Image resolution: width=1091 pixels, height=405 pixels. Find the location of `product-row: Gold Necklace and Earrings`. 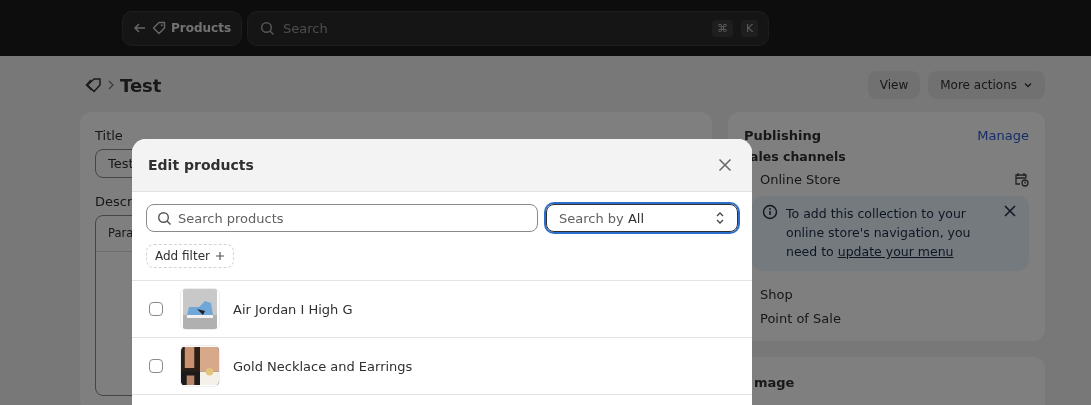

product-row: Gold Necklace and Earrings is located at coordinates (442, 366).